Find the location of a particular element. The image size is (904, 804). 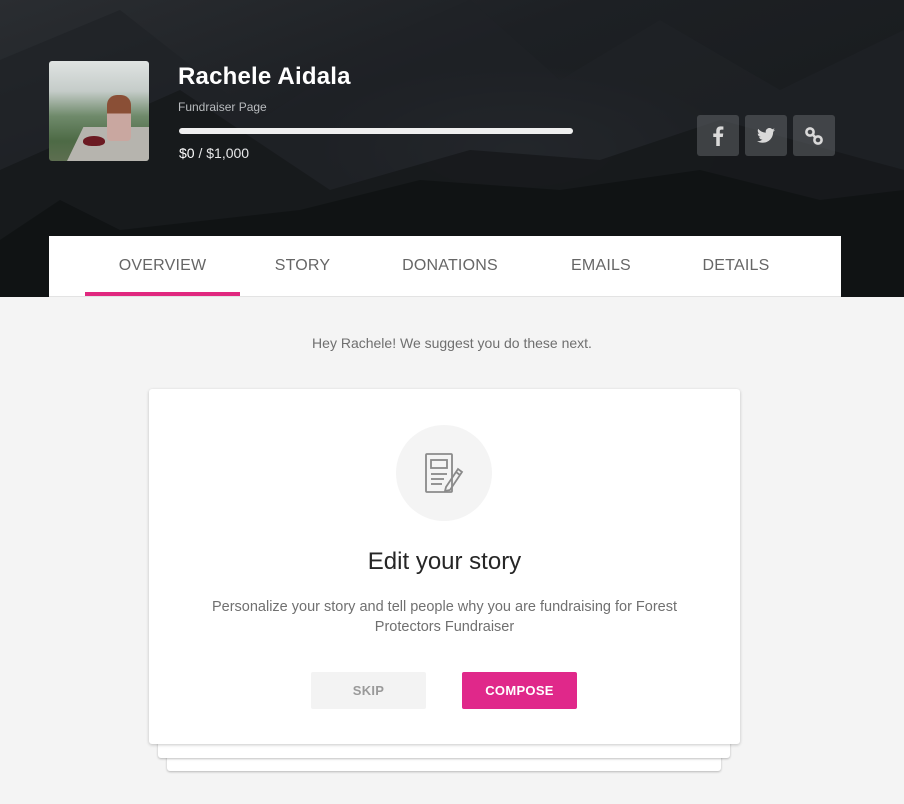

profile-photo is located at coordinates (99, 111).